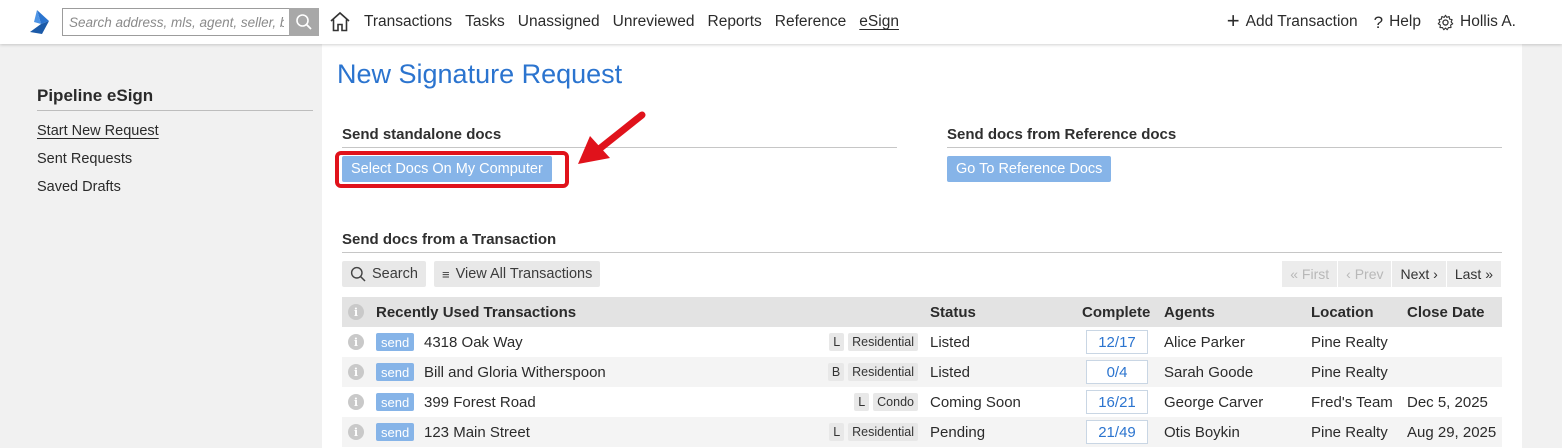  I want to click on pager-prev: ‹ Prev, so click(1365, 274).